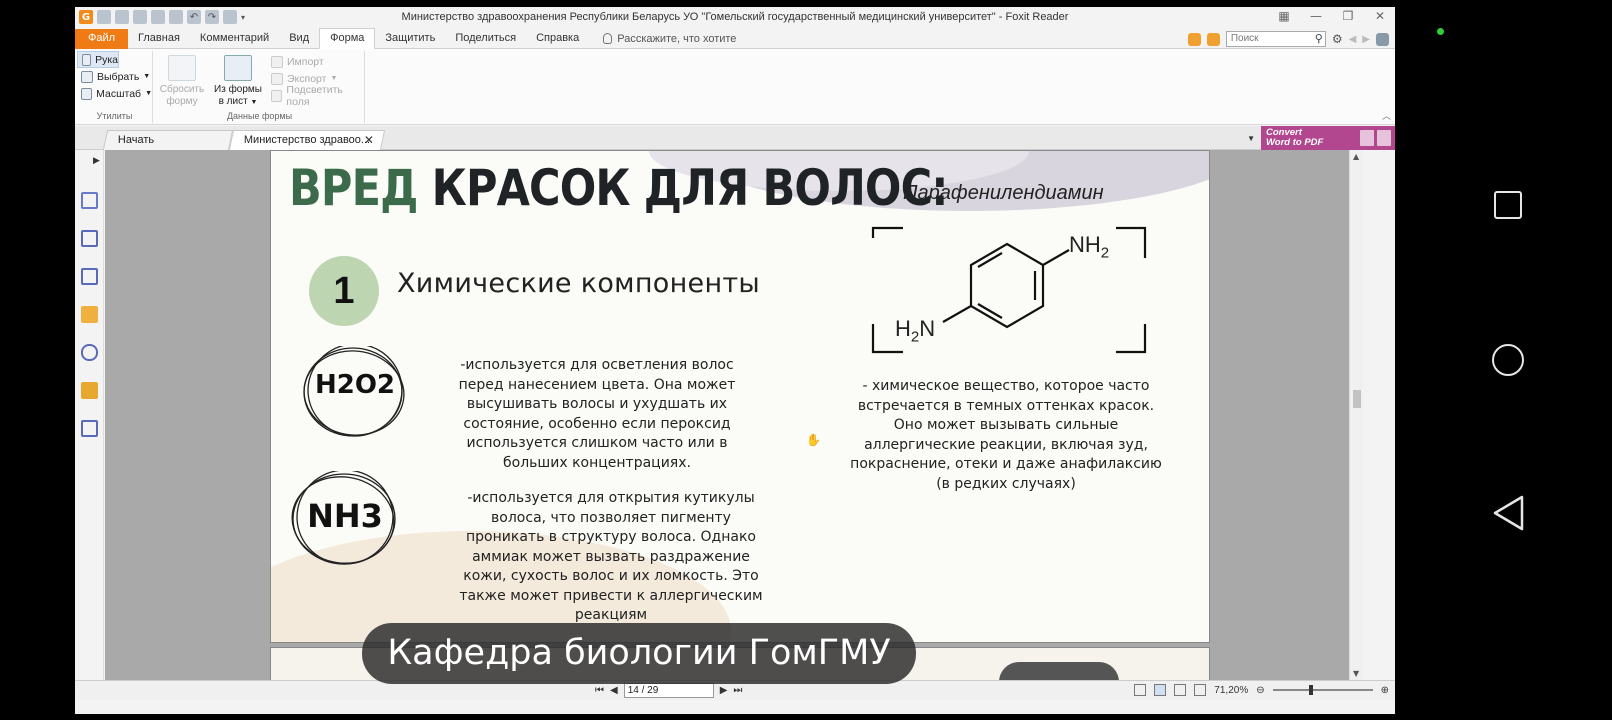  Describe the element at coordinates (614, 690) in the screenshot. I see `prev-page-icon: ◀` at that location.